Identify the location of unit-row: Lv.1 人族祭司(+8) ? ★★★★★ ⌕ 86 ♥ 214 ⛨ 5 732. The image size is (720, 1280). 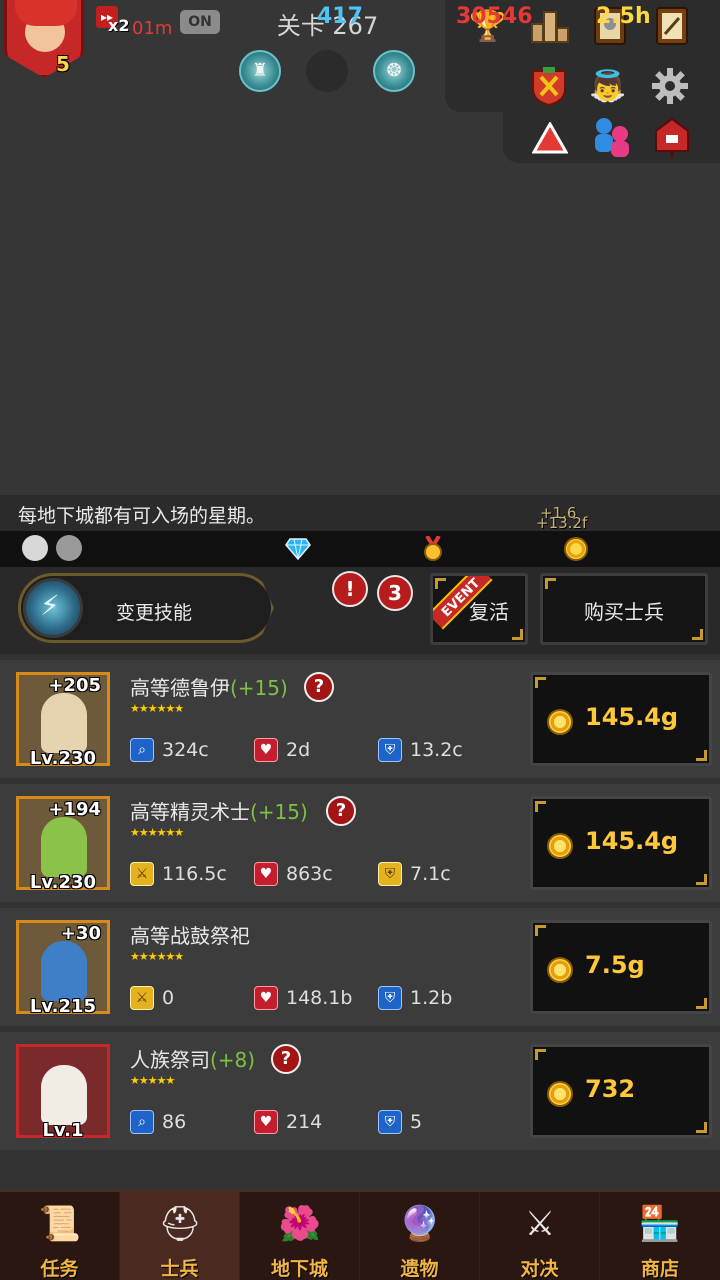
(360, 1091).